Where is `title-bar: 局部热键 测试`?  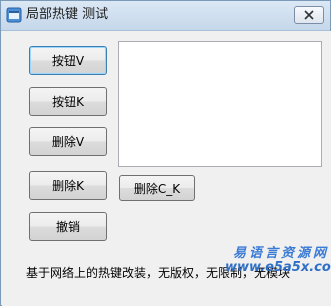
title-bar: 局部热键 测试 is located at coordinates (165, 16).